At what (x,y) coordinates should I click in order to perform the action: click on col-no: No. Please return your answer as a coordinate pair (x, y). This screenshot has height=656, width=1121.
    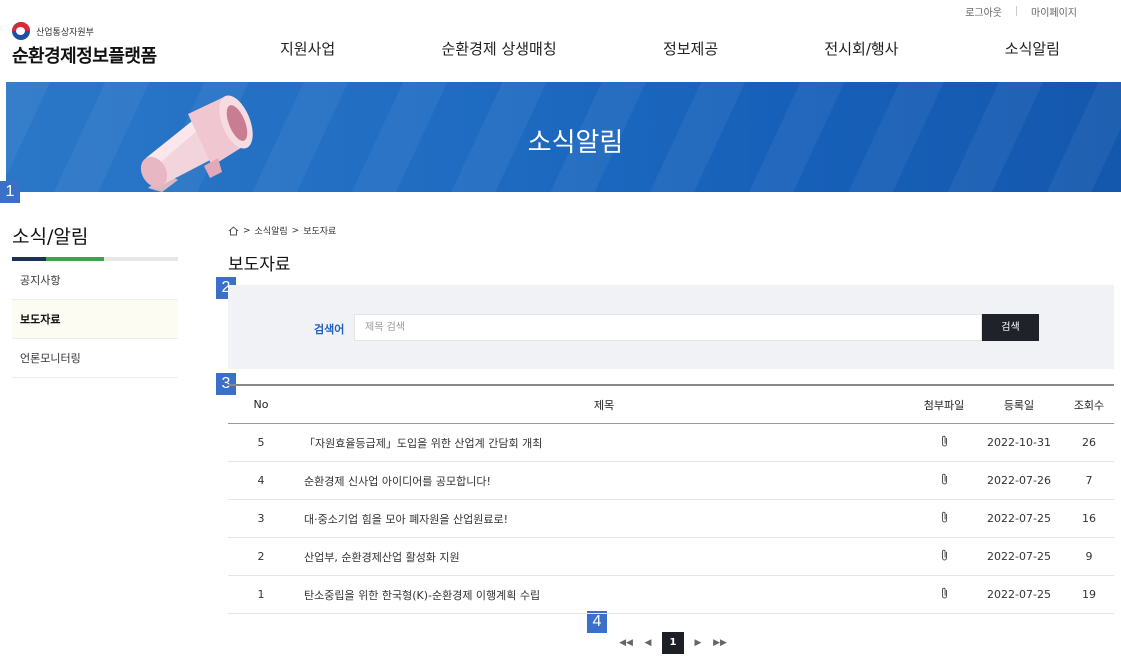
    Looking at the image, I should click on (261, 404).